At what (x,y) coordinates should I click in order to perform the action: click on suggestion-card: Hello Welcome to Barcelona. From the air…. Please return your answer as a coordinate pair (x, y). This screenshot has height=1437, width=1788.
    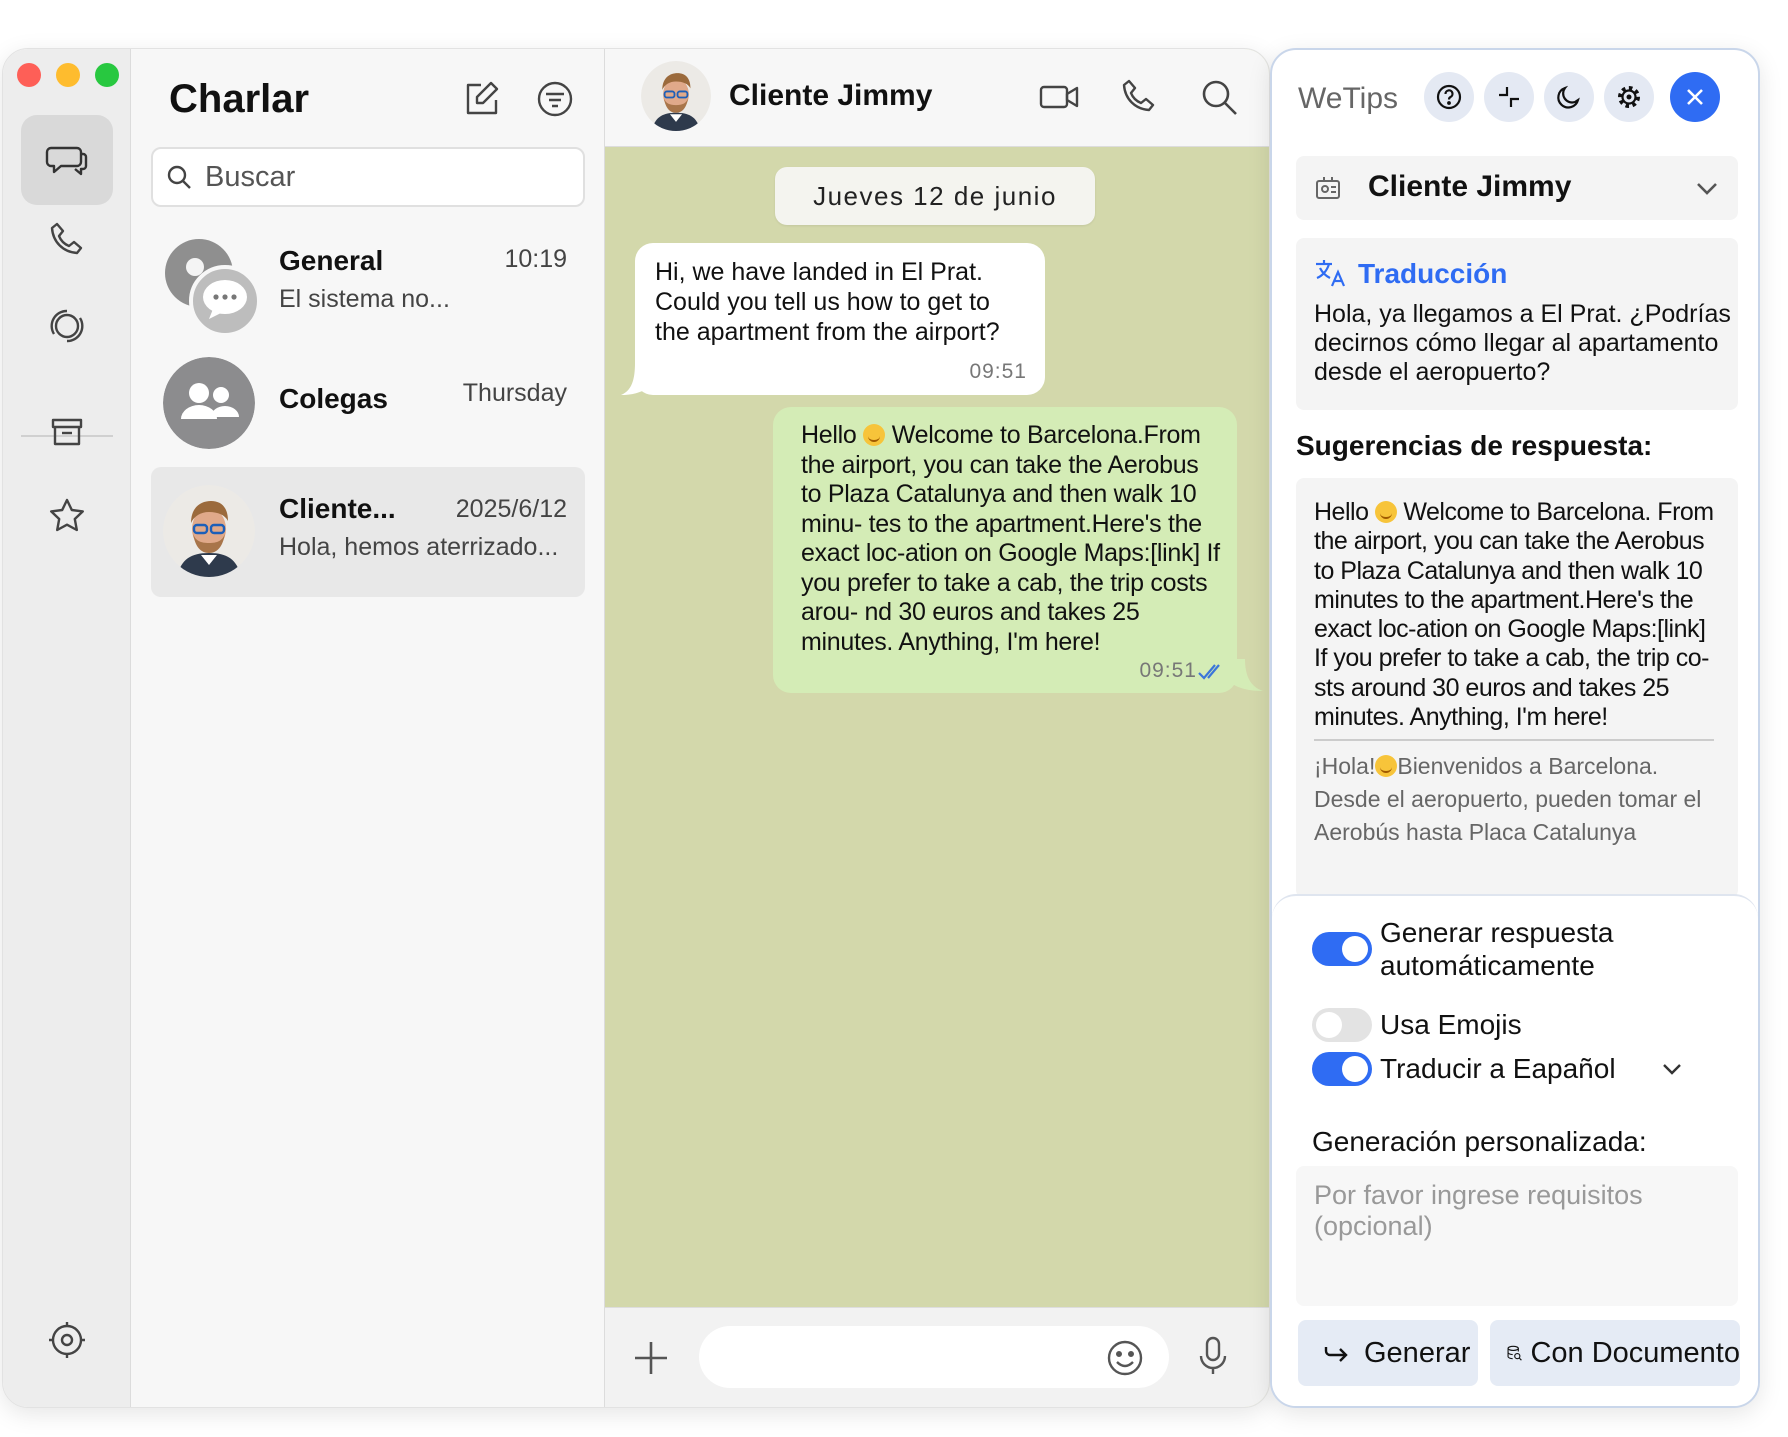
    Looking at the image, I should click on (1517, 688).